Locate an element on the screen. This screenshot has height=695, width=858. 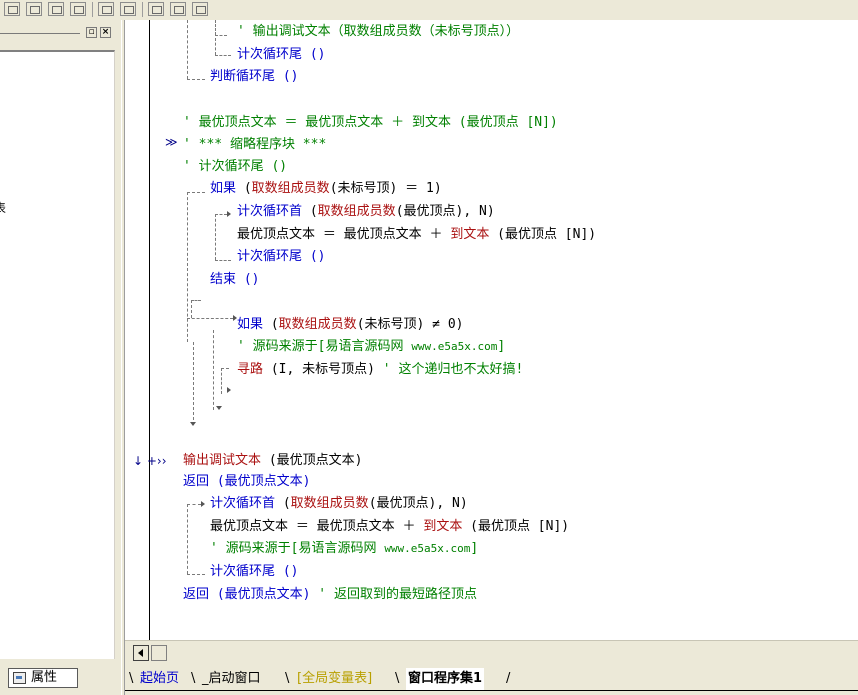
panel-caption: ▫ × is located at coordinates (59, 33).